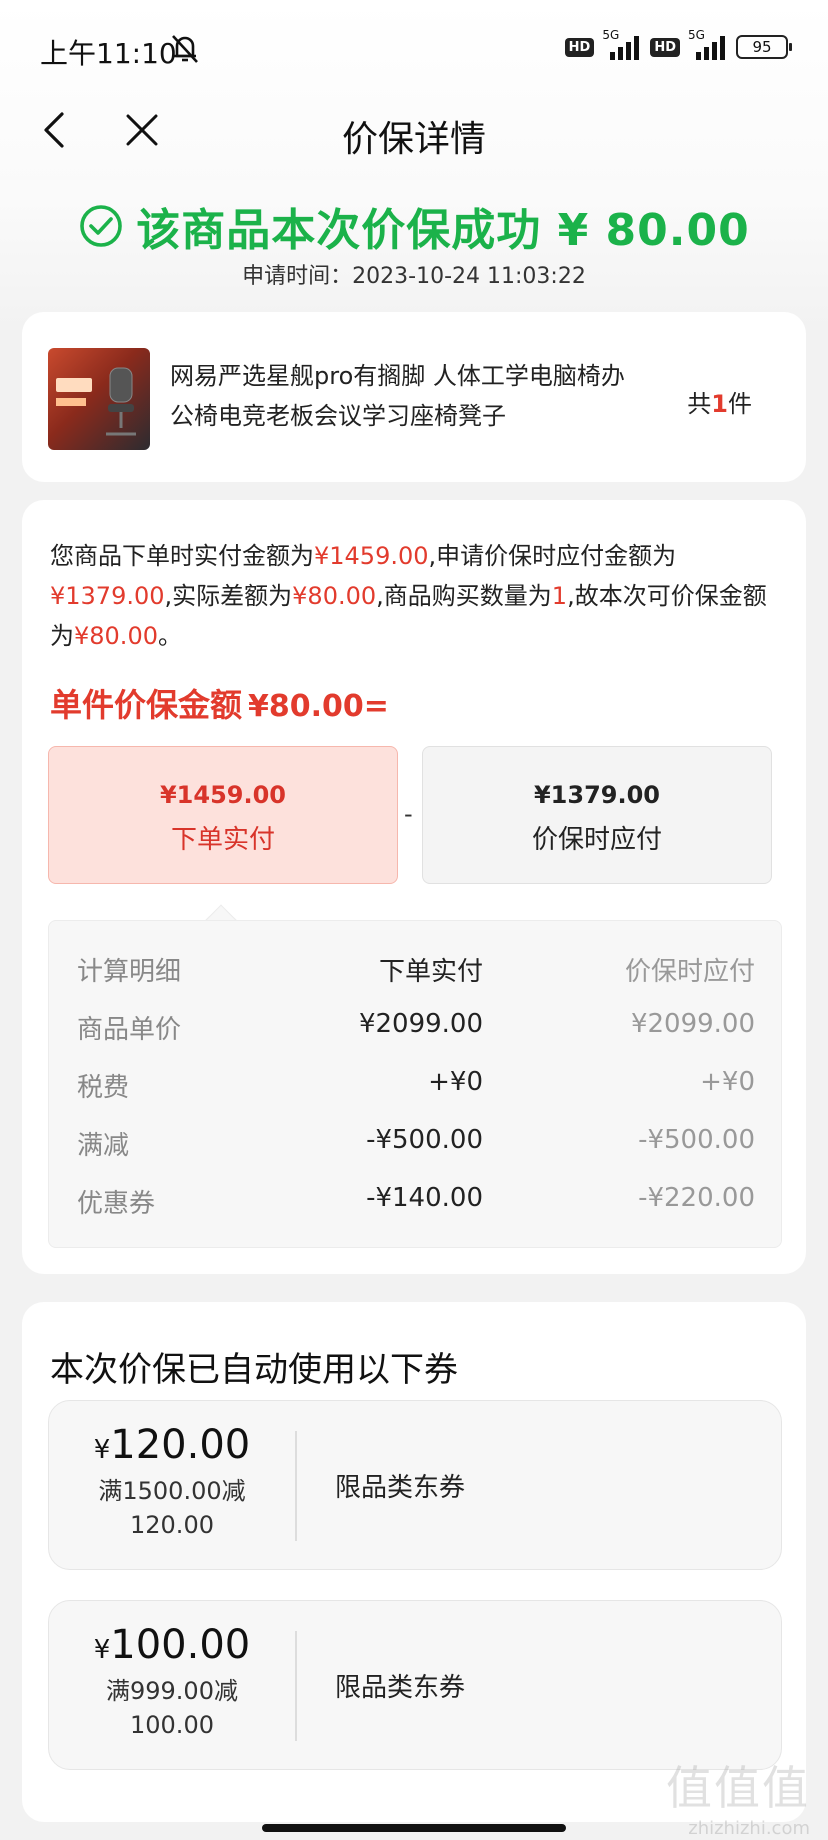 Image resolution: width=828 pixels, height=1840 pixels. Describe the element at coordinates (172, 1508) in the screenshot. I see `coupon-rule: 满1500.00减120.00` at that location.